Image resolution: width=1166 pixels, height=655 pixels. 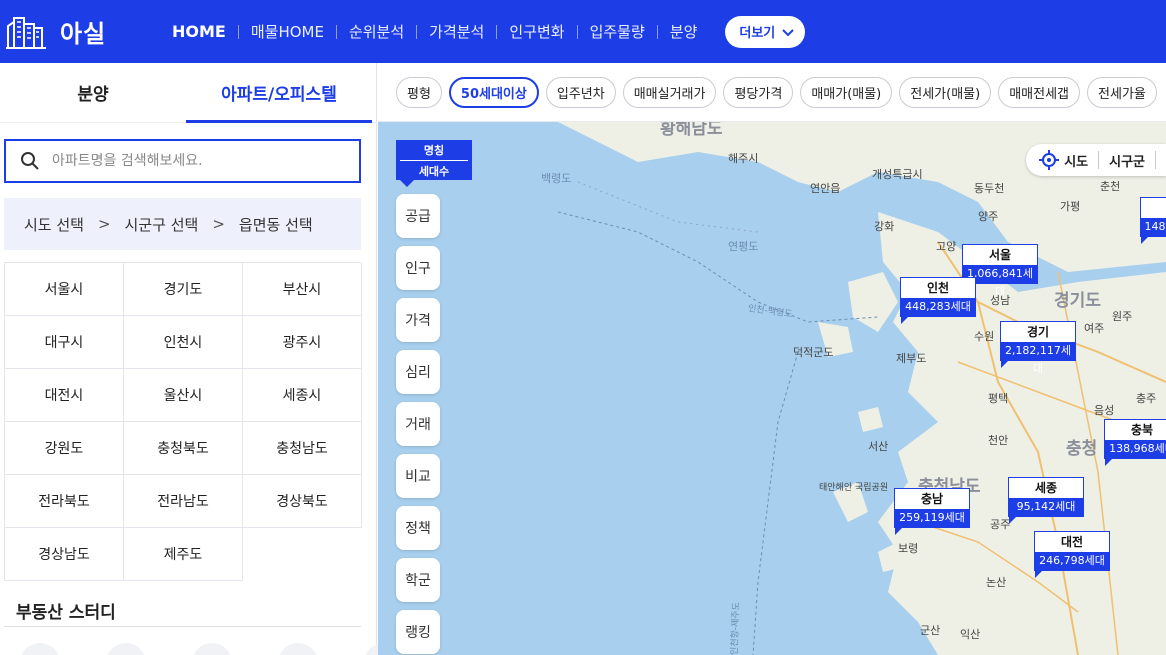 What do you see at coordinates (1049, 160) in the screenshot?
I see `crosshair-icon` at bounding box center [1049, 160].